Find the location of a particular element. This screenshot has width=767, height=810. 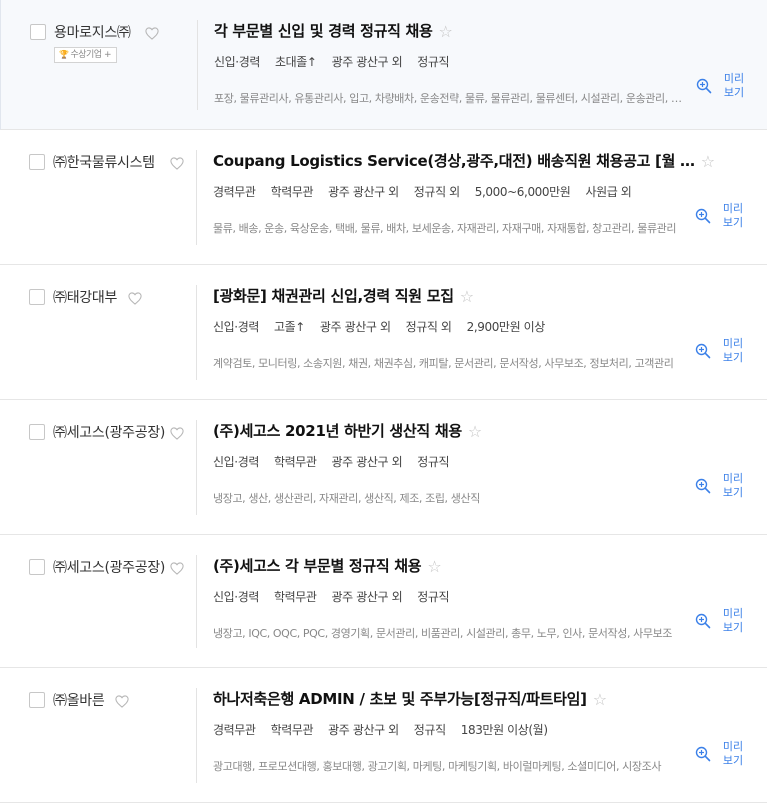

company-name: ㈜한국물류시스템 is located at coordinates (112, 162).